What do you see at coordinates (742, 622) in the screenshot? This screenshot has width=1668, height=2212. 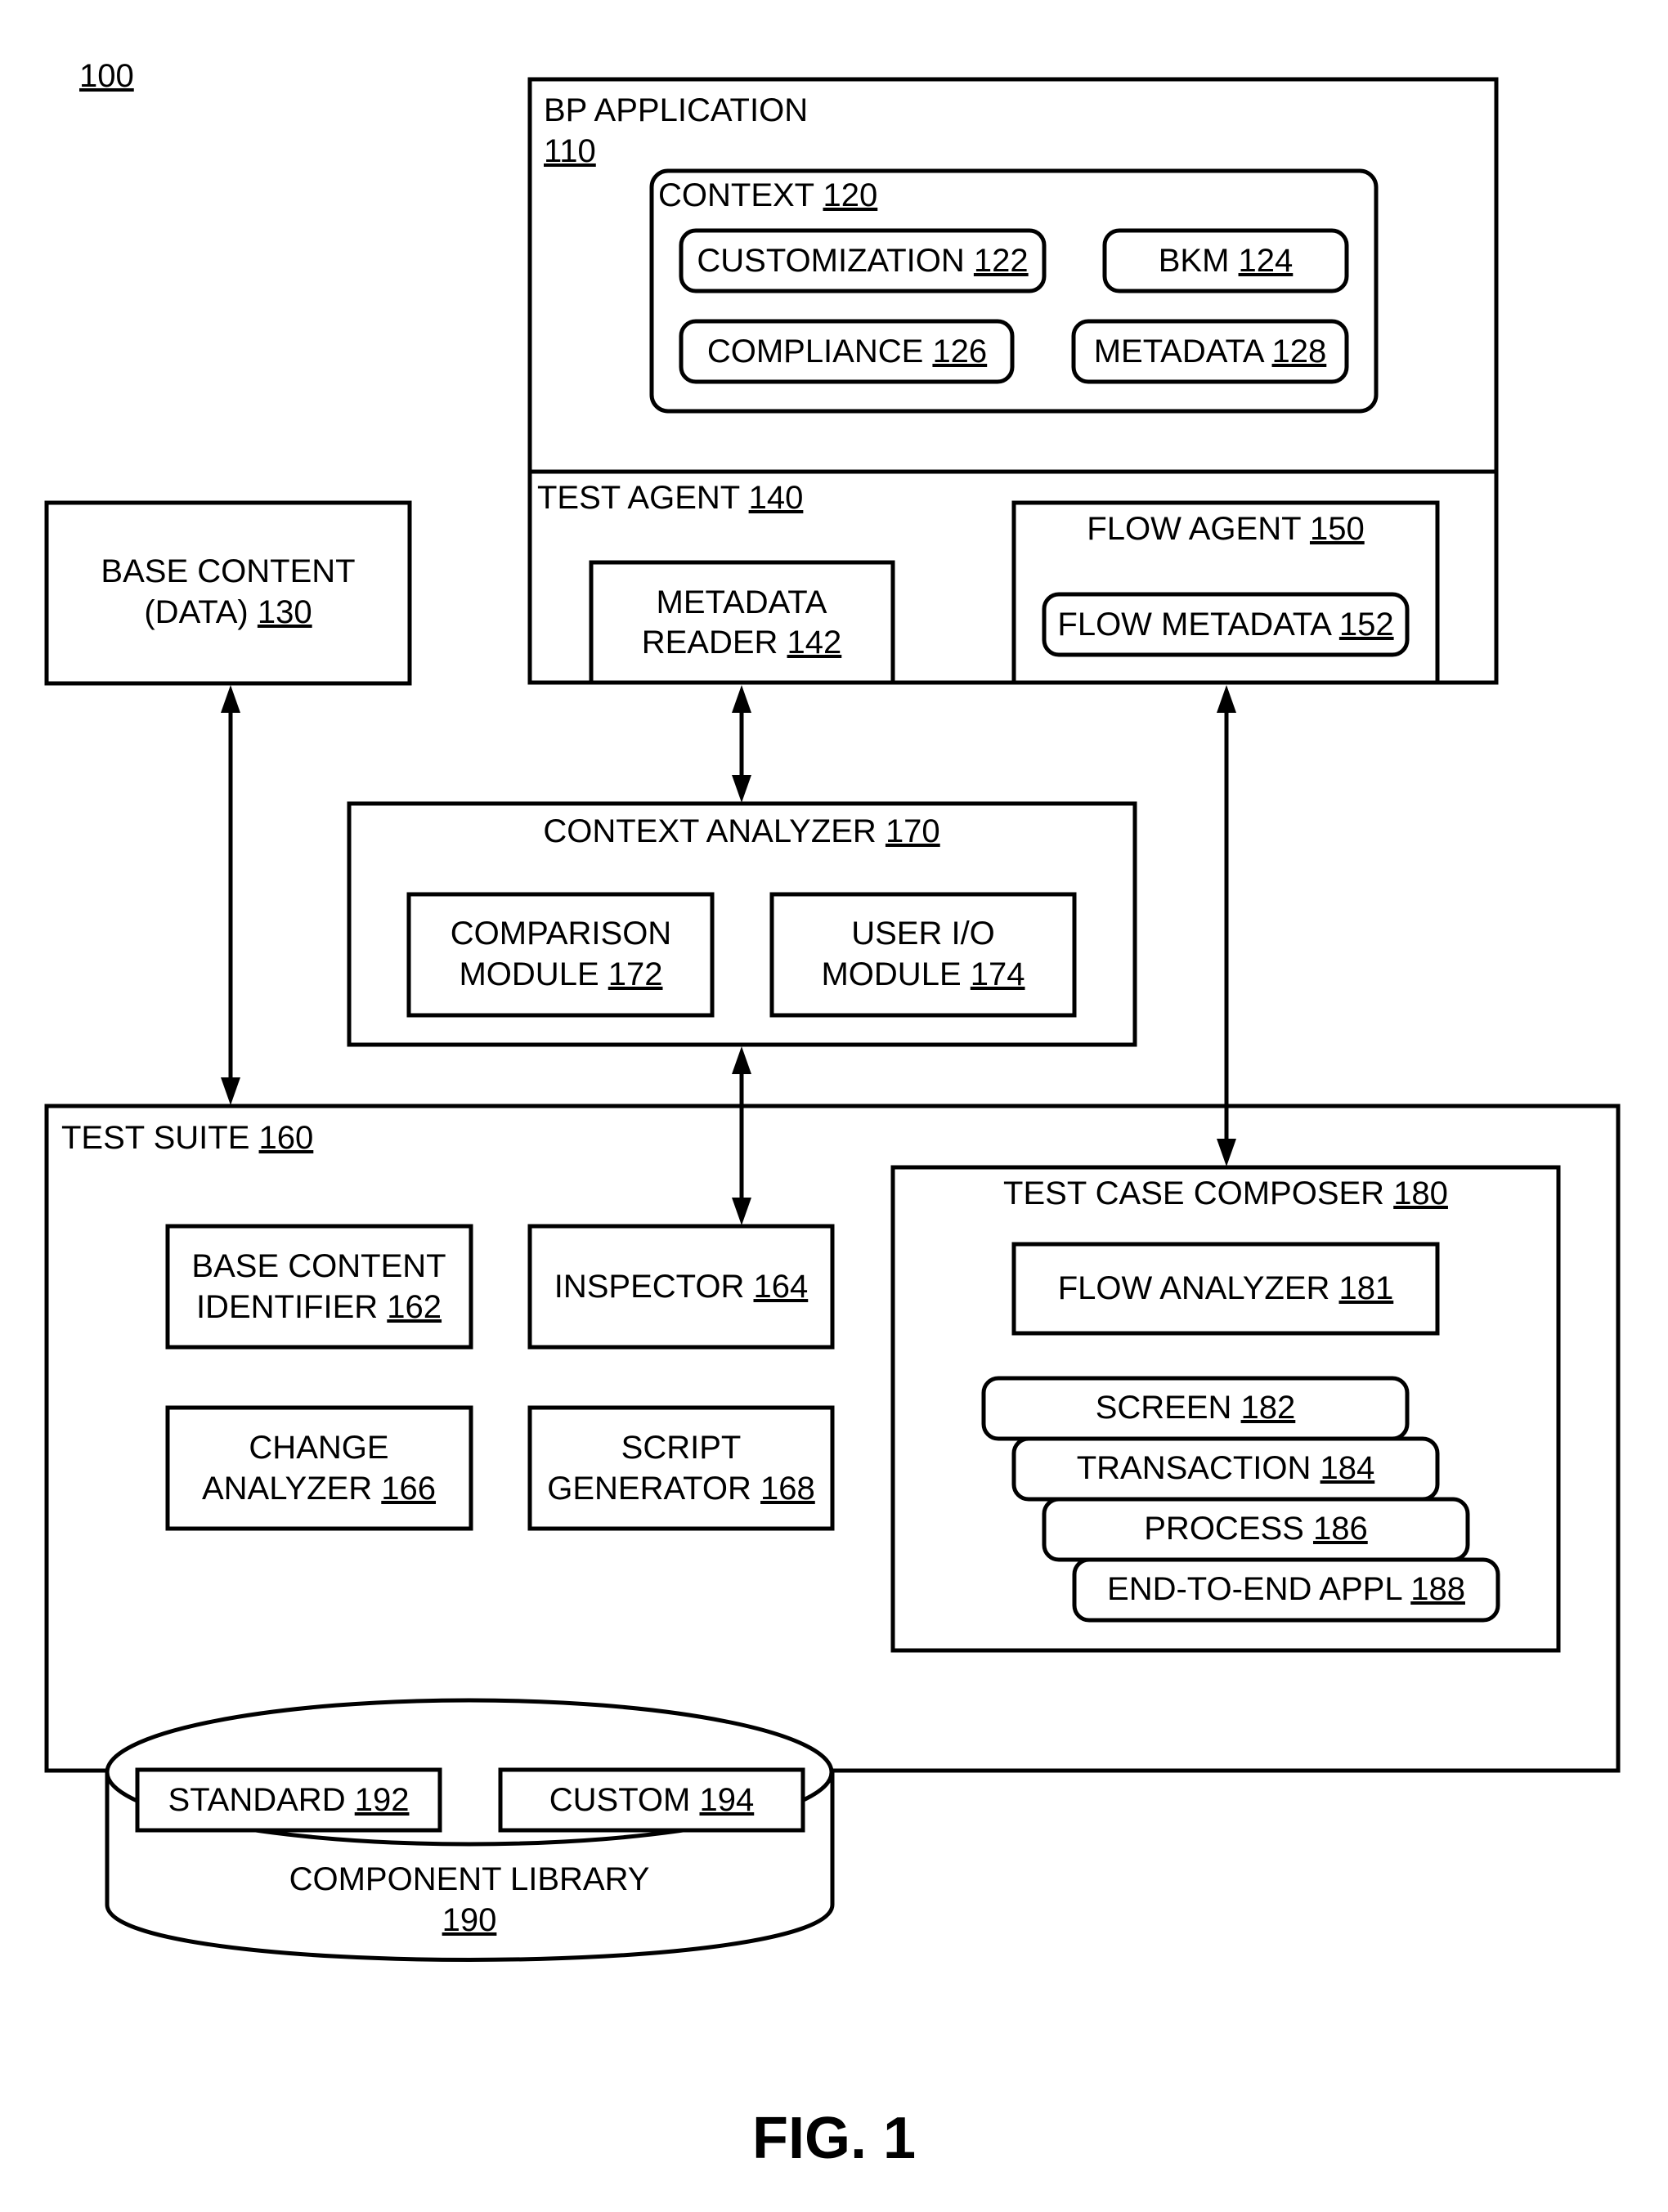 I see `metadata-reader-box: METADATA READER 142` at bounding box center [742, 622].